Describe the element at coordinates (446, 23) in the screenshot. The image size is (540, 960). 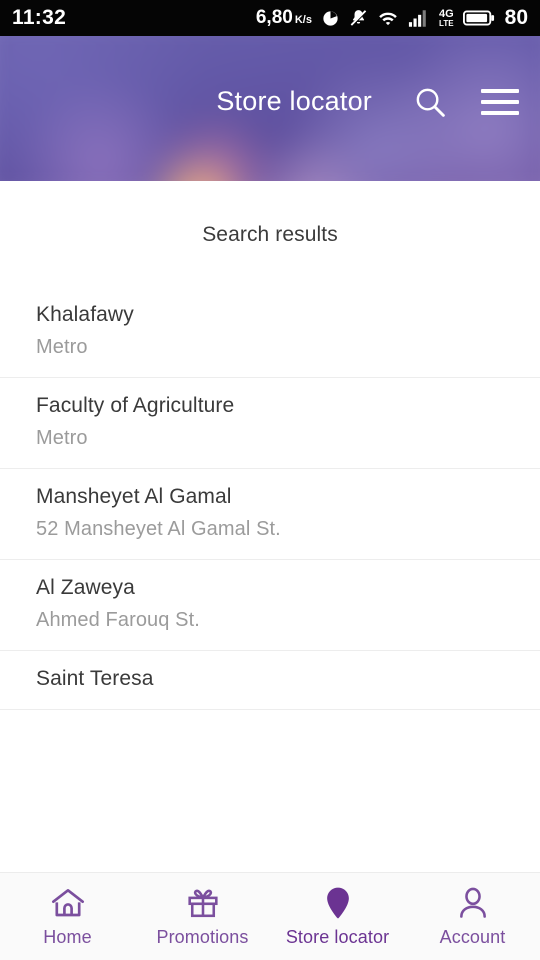
I see `network-sub: LTE` at that location.